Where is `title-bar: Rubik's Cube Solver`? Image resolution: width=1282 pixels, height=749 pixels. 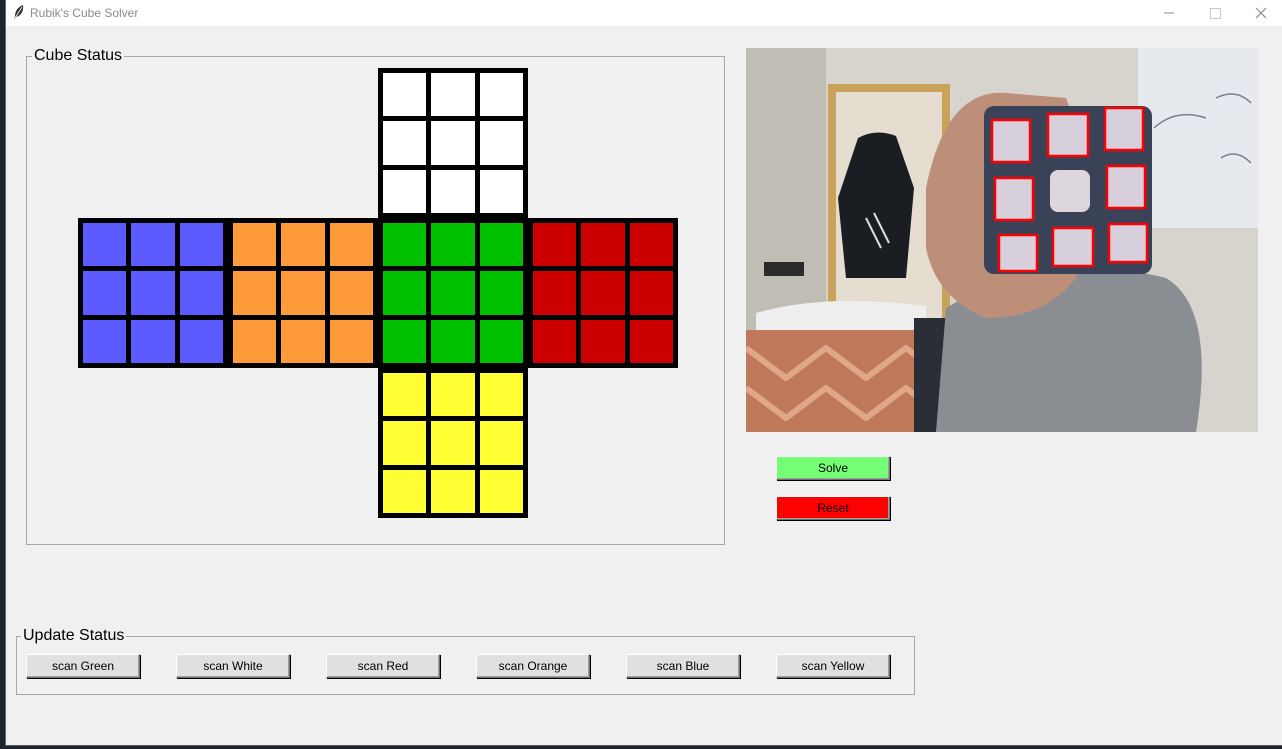 title-bar: Rubik's Cube Solver is located at coordinates (644, 13).